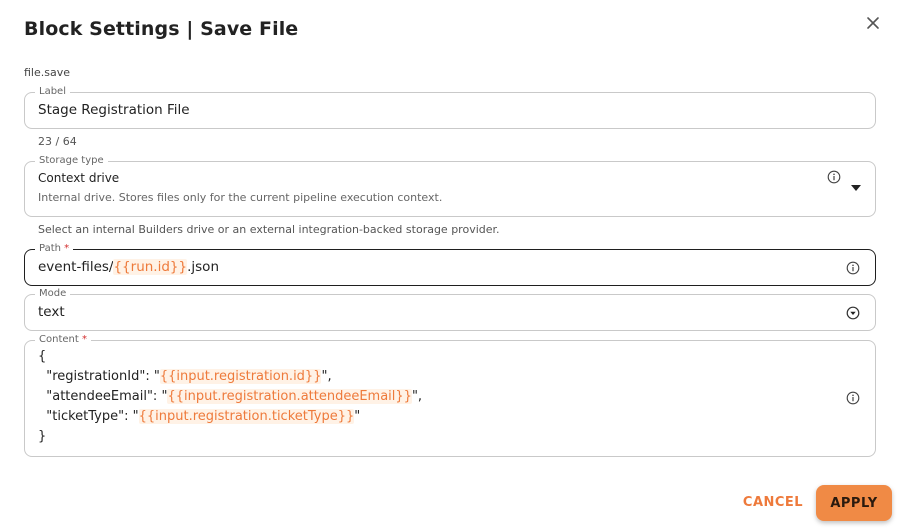 Image resolution: width=900 pixels, height=530 pixels. What do you see at coordinates (246, 416) in the screenshot?
I see `template-variable: {{input.registration.ticketType}}` at bounding box center [246, 416].